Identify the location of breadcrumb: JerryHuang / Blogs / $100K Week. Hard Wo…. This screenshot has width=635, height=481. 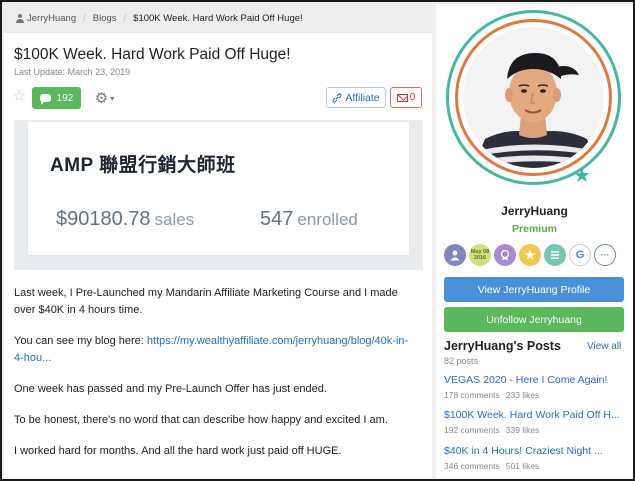
(218, 18).